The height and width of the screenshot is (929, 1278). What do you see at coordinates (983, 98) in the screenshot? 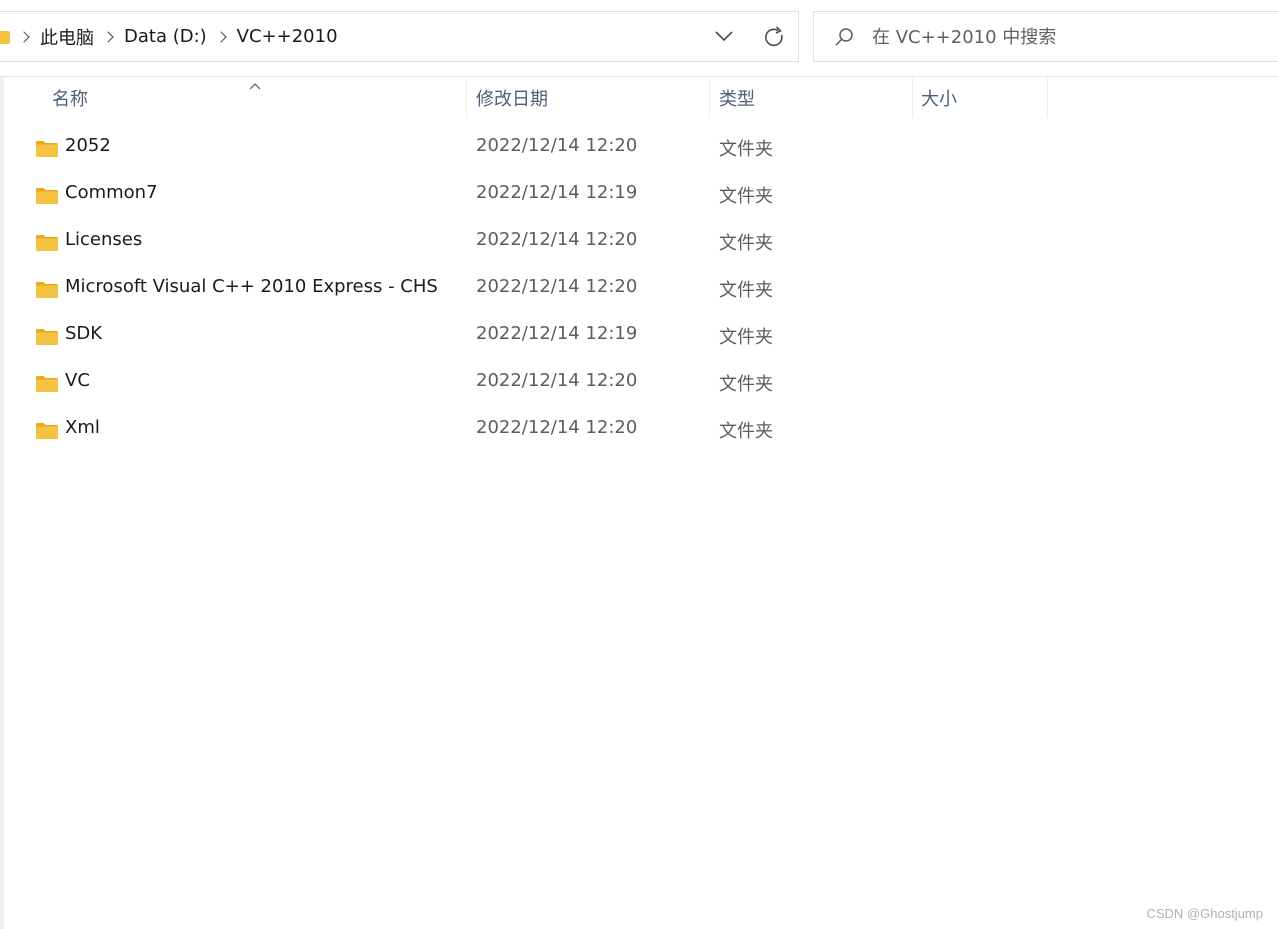
I see `column-header-size: 大小` at bounding box center [983, 98].